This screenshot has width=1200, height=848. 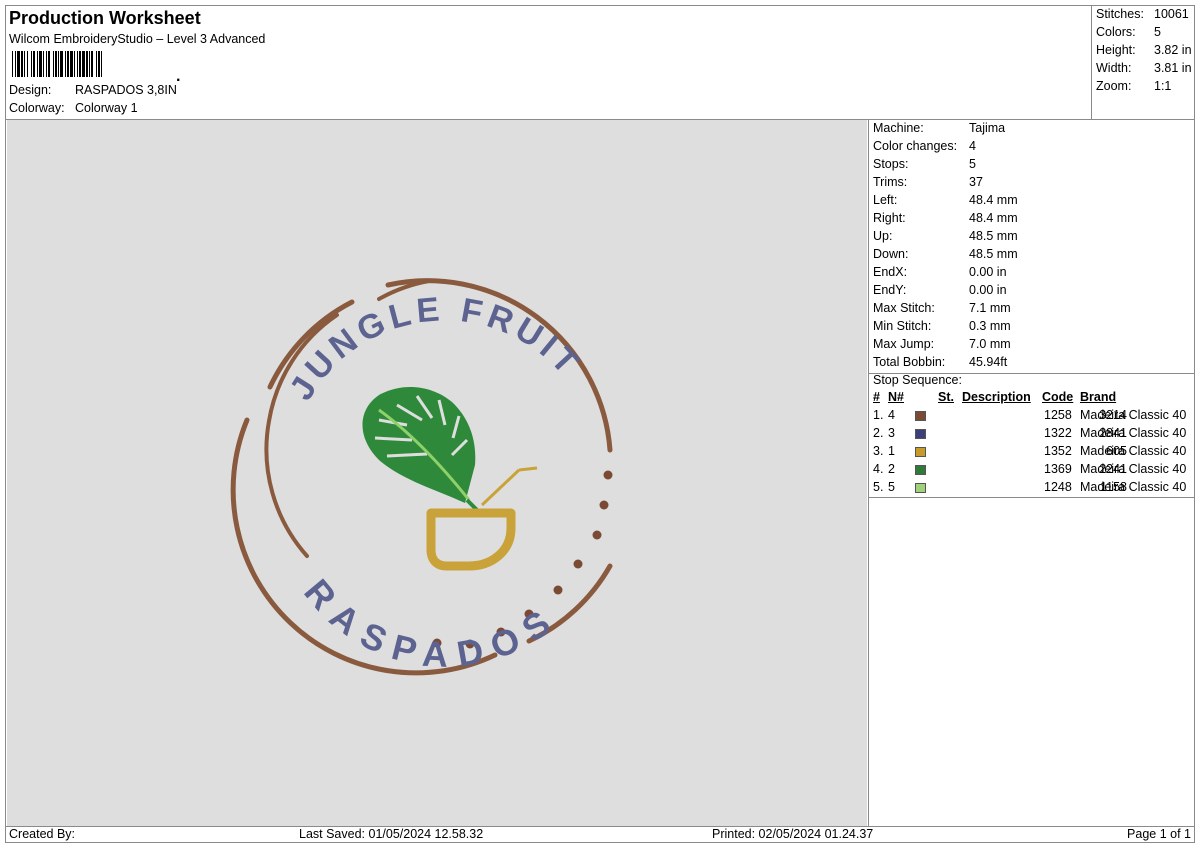 What do you see at coordinates (990, 344) in the screenshot?
I see `info-value: 7.0 mm` at bounding box center [990, 344].